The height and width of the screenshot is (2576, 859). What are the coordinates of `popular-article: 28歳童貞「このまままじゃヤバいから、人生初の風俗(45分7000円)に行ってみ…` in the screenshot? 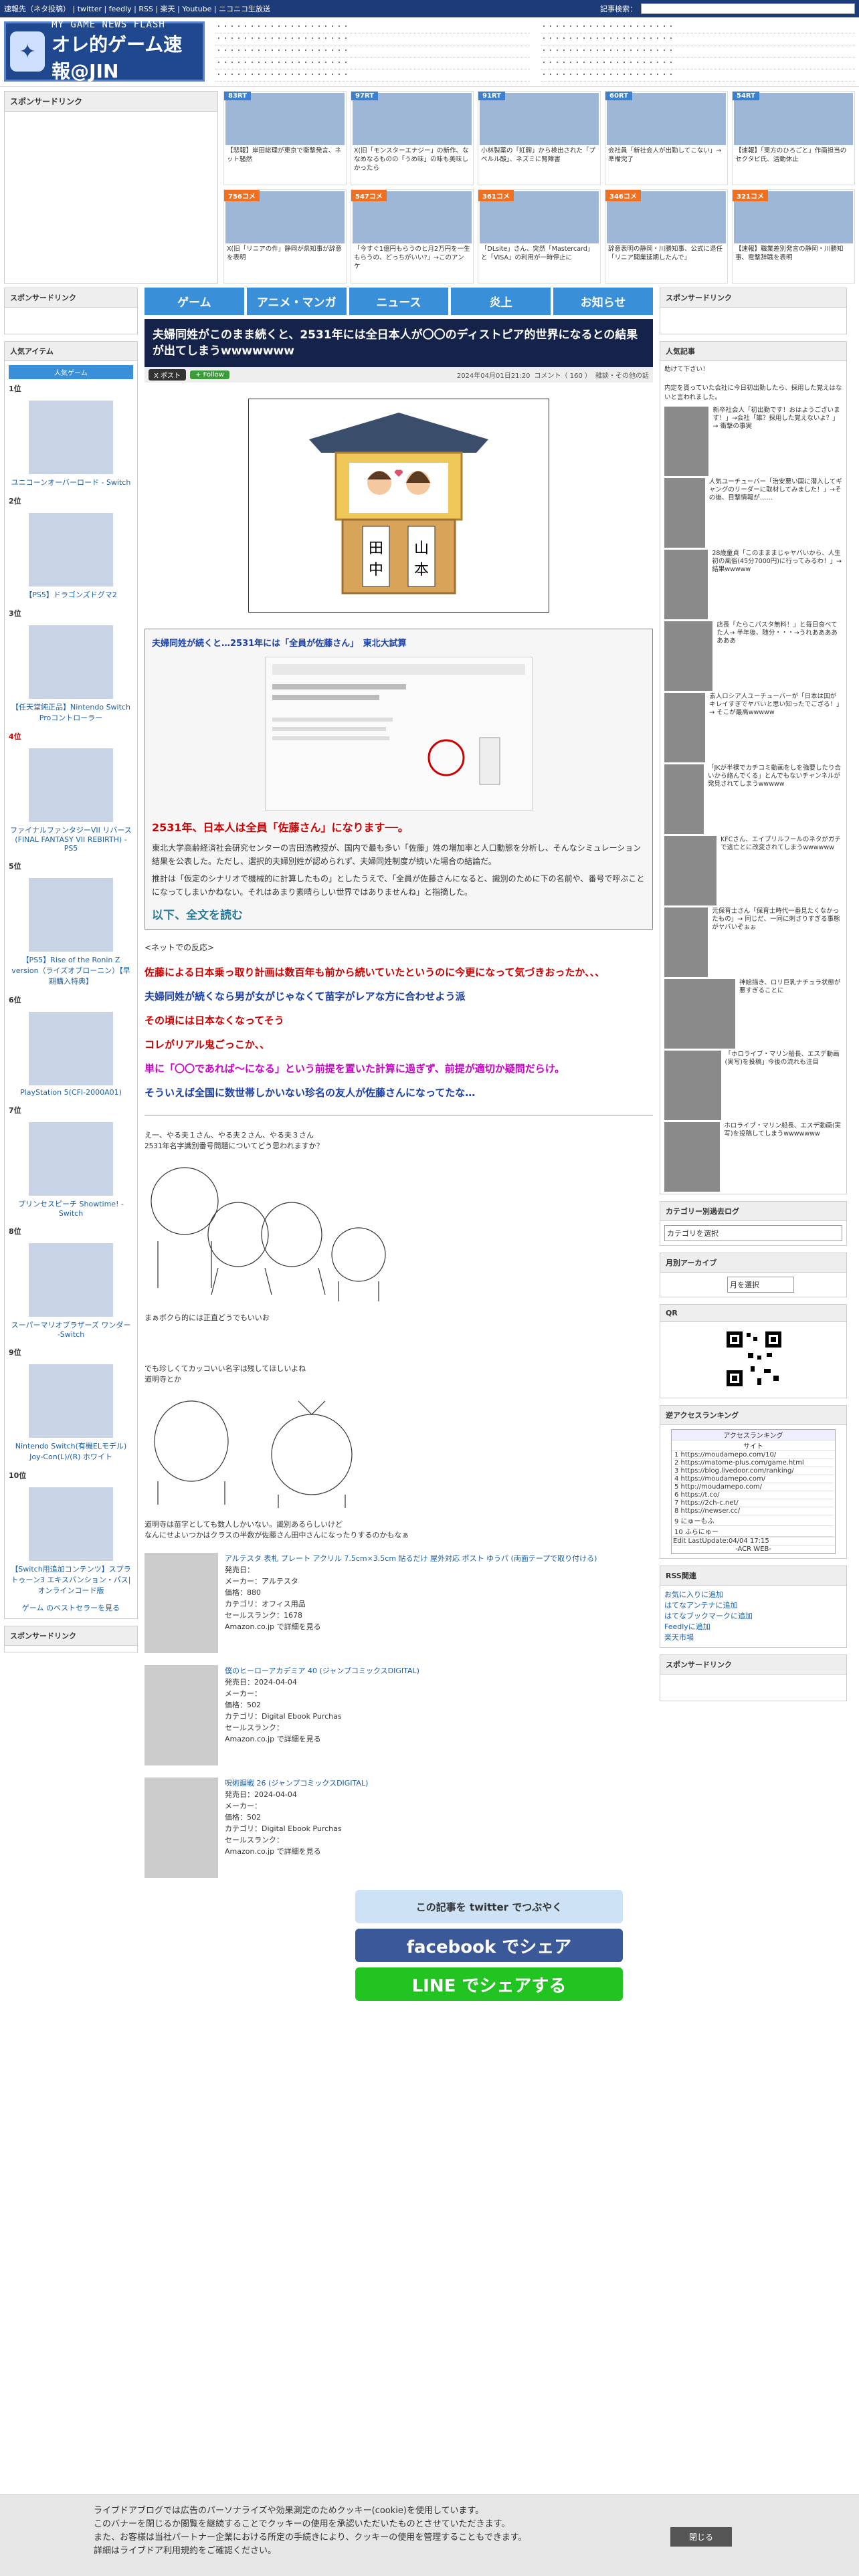 It's located at (753, 584).